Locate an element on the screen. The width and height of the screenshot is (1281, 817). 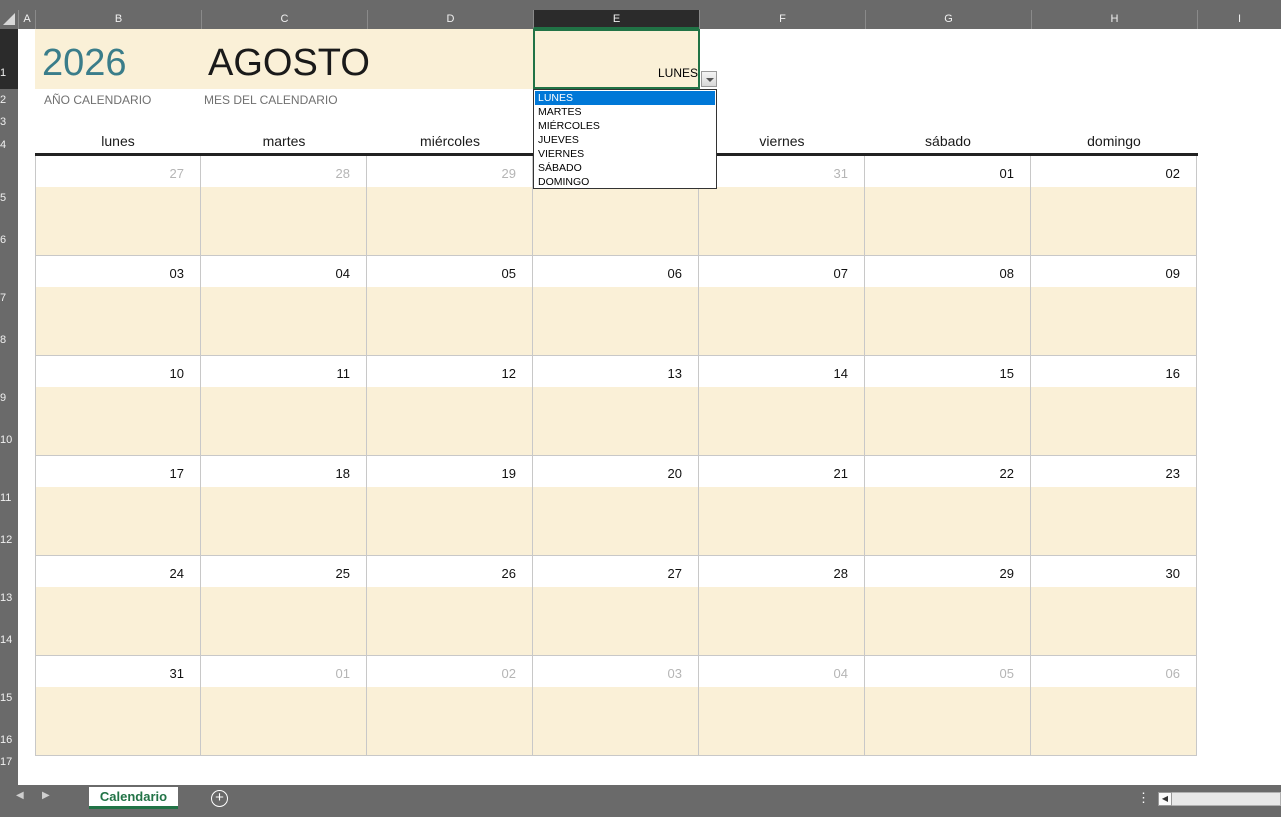
calendar-day-cell: 03 is located at coordinates (616, 706).